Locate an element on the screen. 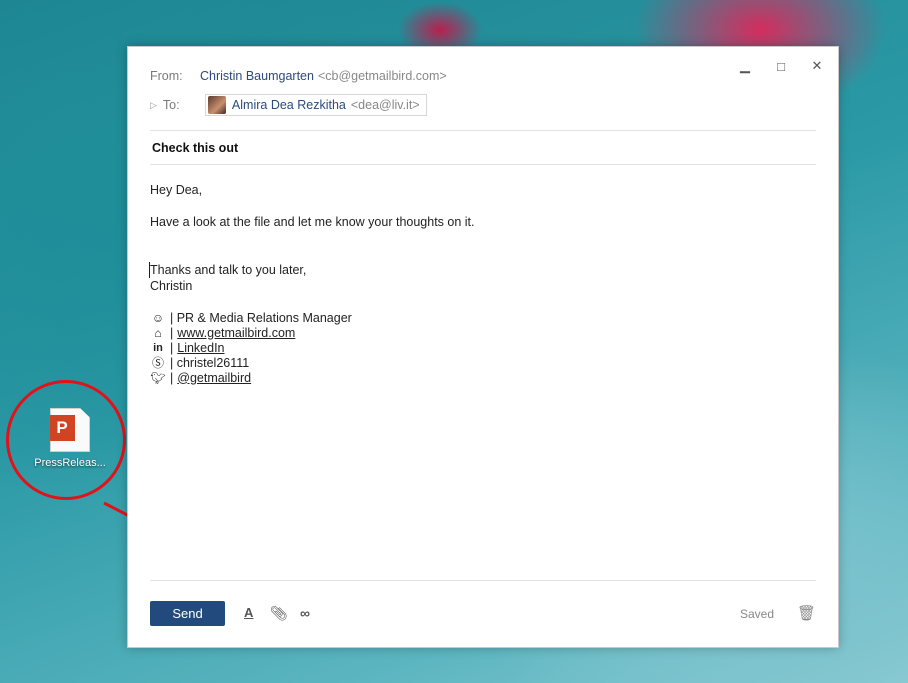 The image size is (908, 683). from-label: From: is located at coordinates (166, 76).